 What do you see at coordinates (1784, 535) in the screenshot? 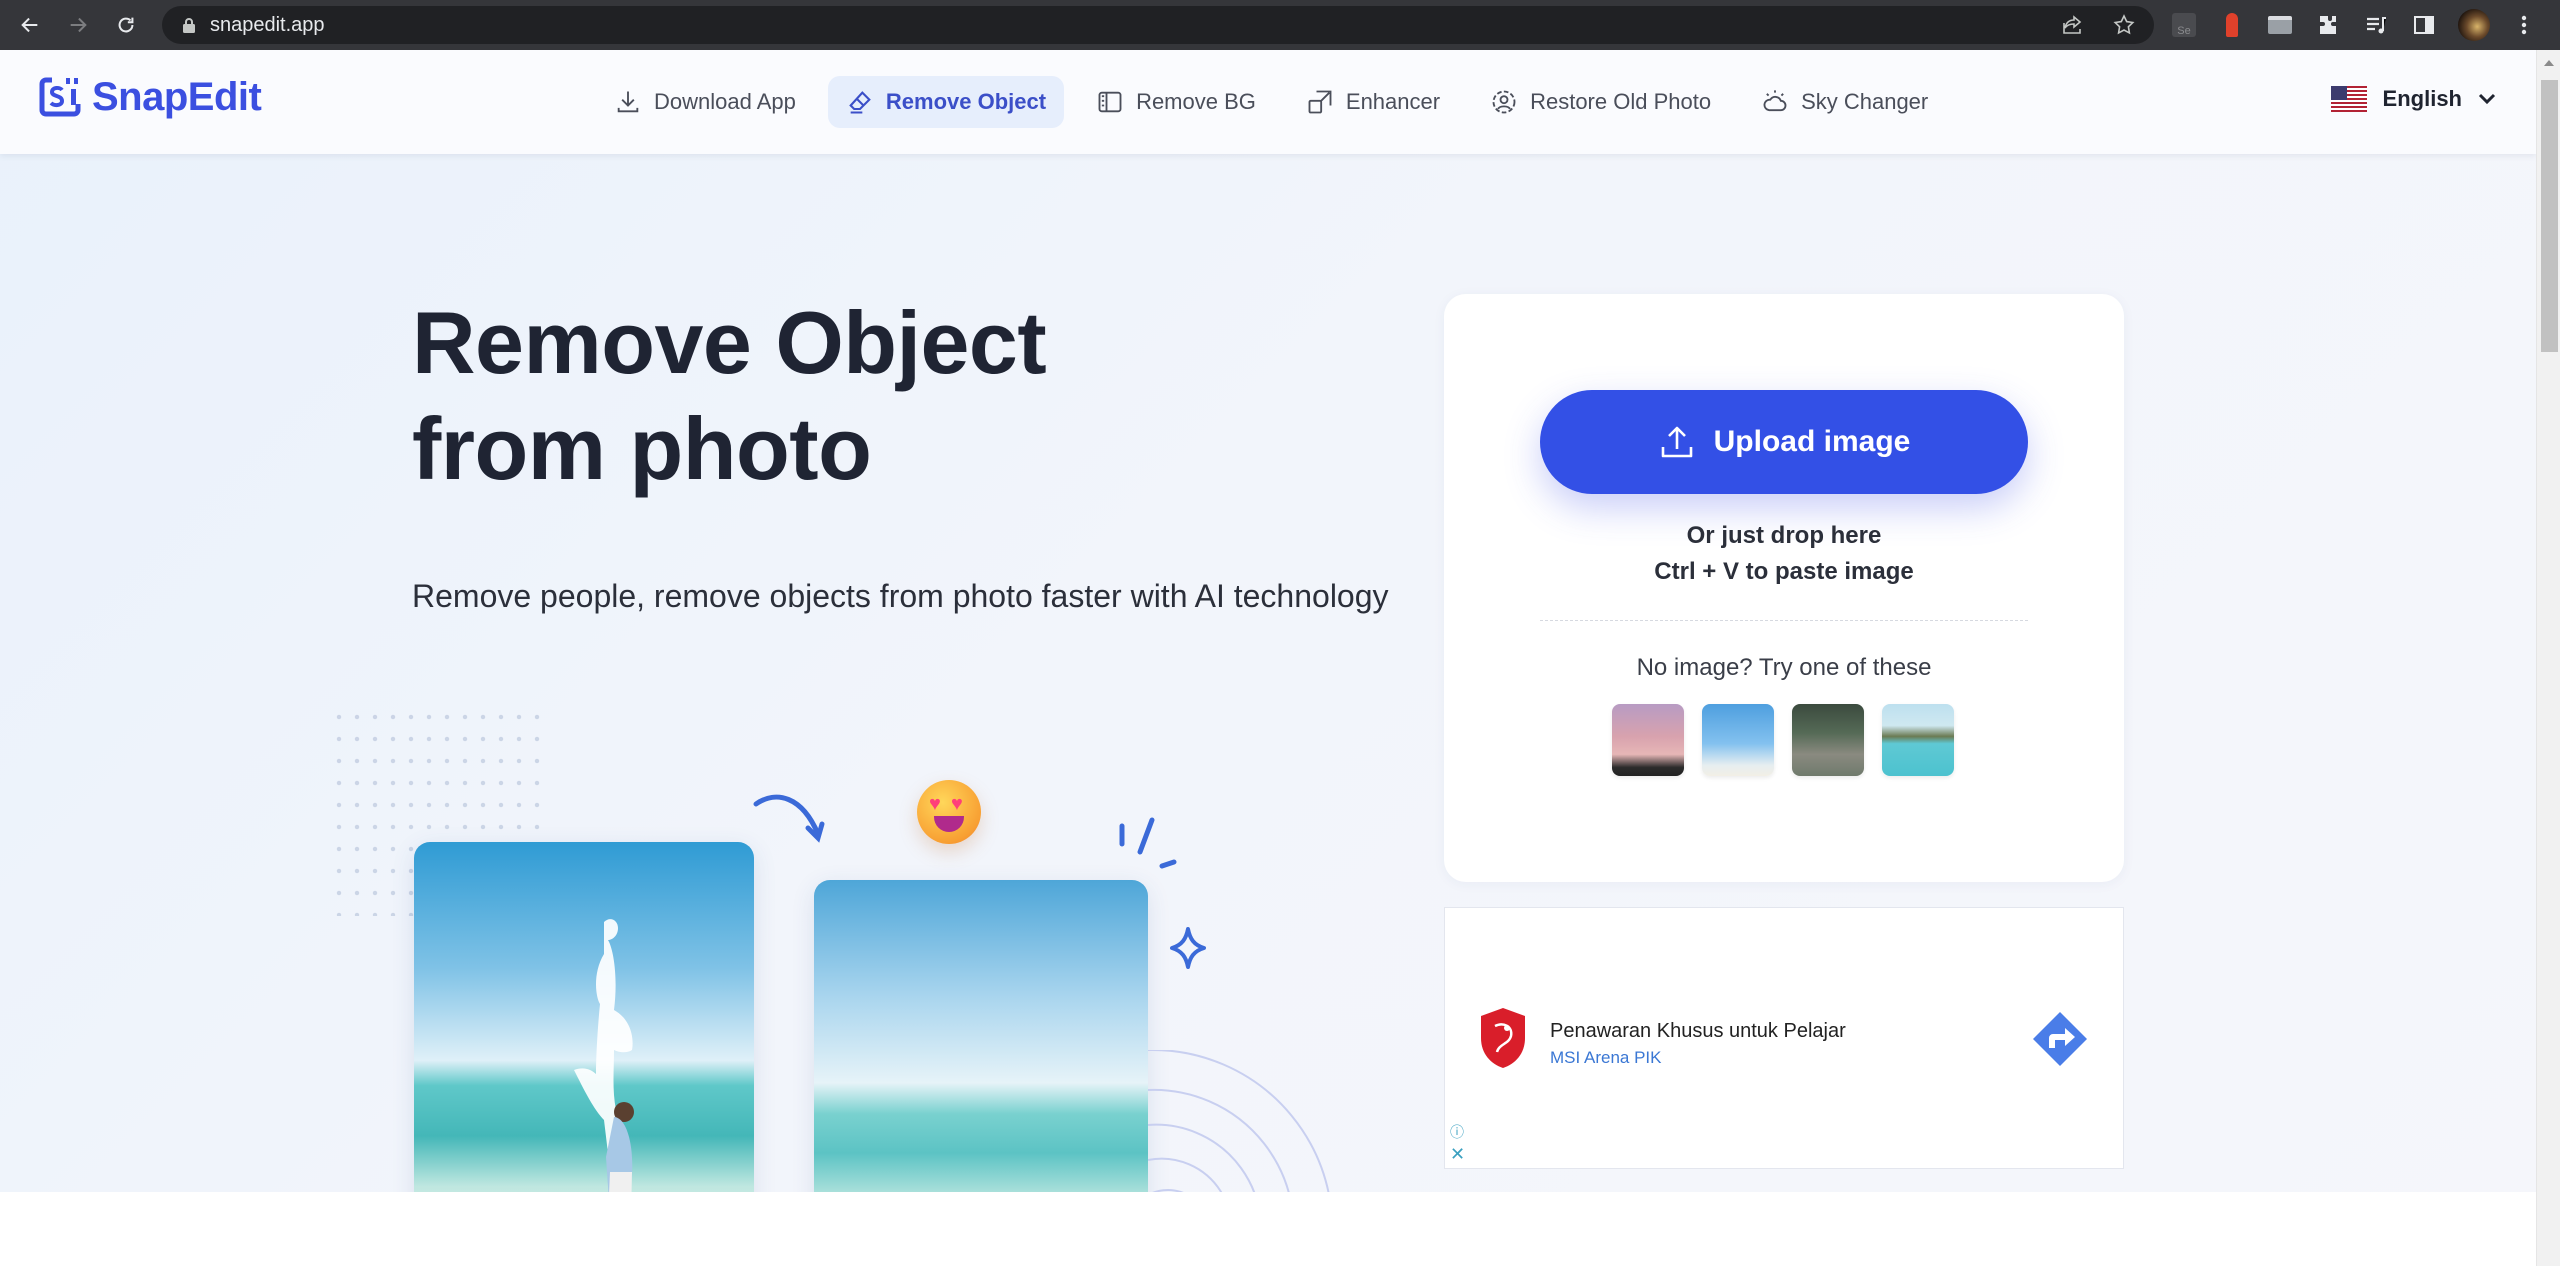
I see `drop-hint: Or just drop here` at bounding box center [1784, 535].